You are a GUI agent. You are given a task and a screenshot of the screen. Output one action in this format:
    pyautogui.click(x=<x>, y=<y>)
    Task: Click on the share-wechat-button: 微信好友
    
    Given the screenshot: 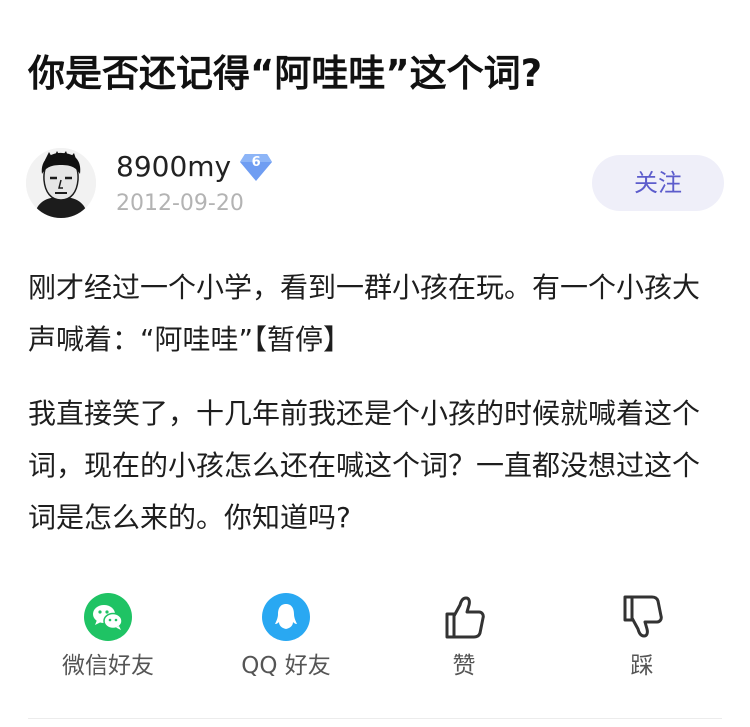 What is the action you would take?
    pyautogui.click(x=108, y=643)
    